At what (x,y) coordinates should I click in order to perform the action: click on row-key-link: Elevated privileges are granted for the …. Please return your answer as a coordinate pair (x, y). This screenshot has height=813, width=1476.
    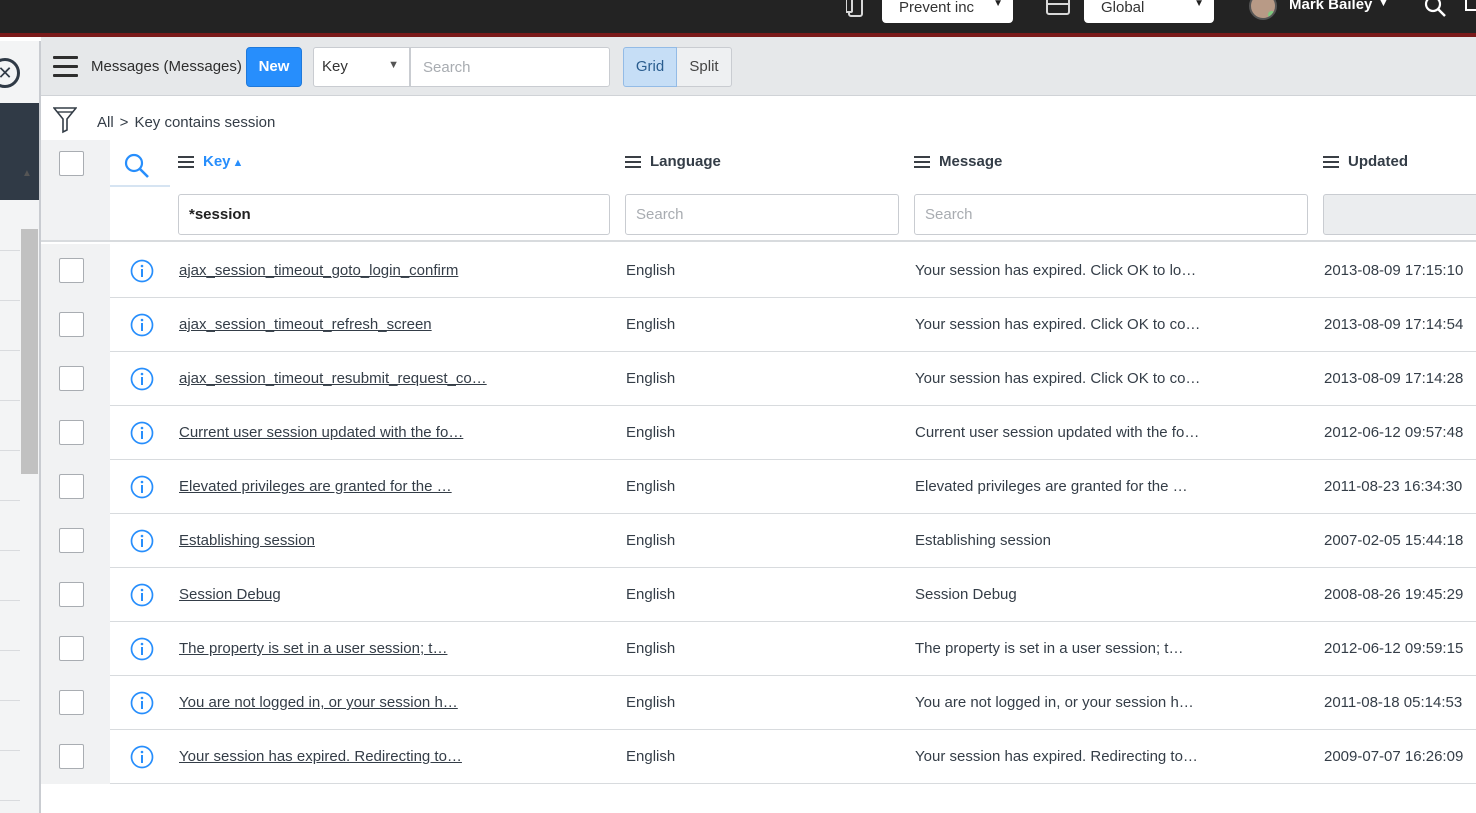
    Looking at the image, I should click on (315, 486).